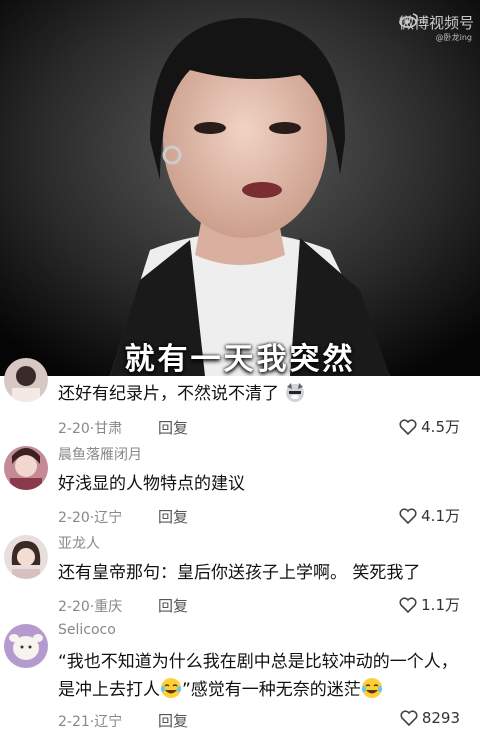  What do you see at coordinates (258, 662) in the screenshot?
I see `comment-text-line1: “我也不知道为什么我在剧中总是比较冲动的一个人，` at bounding box center [258, 662].